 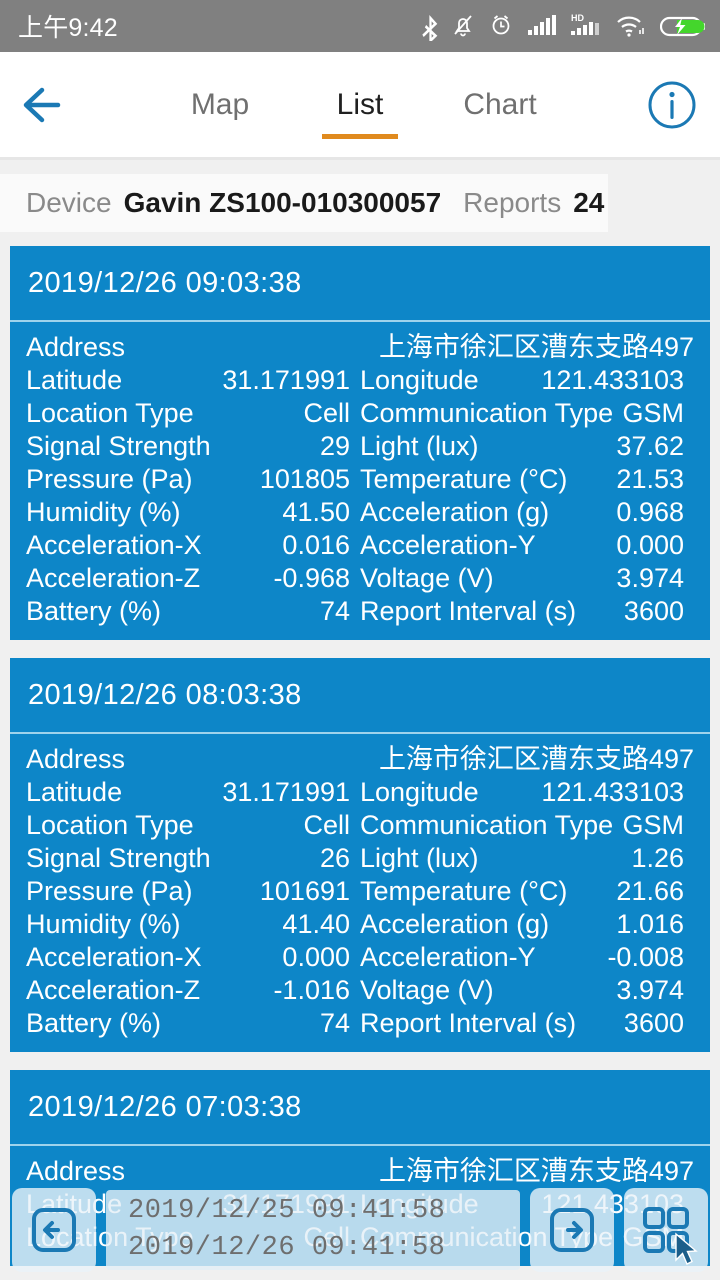 I want to click on field-value: 41.40, so click(x=316, y=924).